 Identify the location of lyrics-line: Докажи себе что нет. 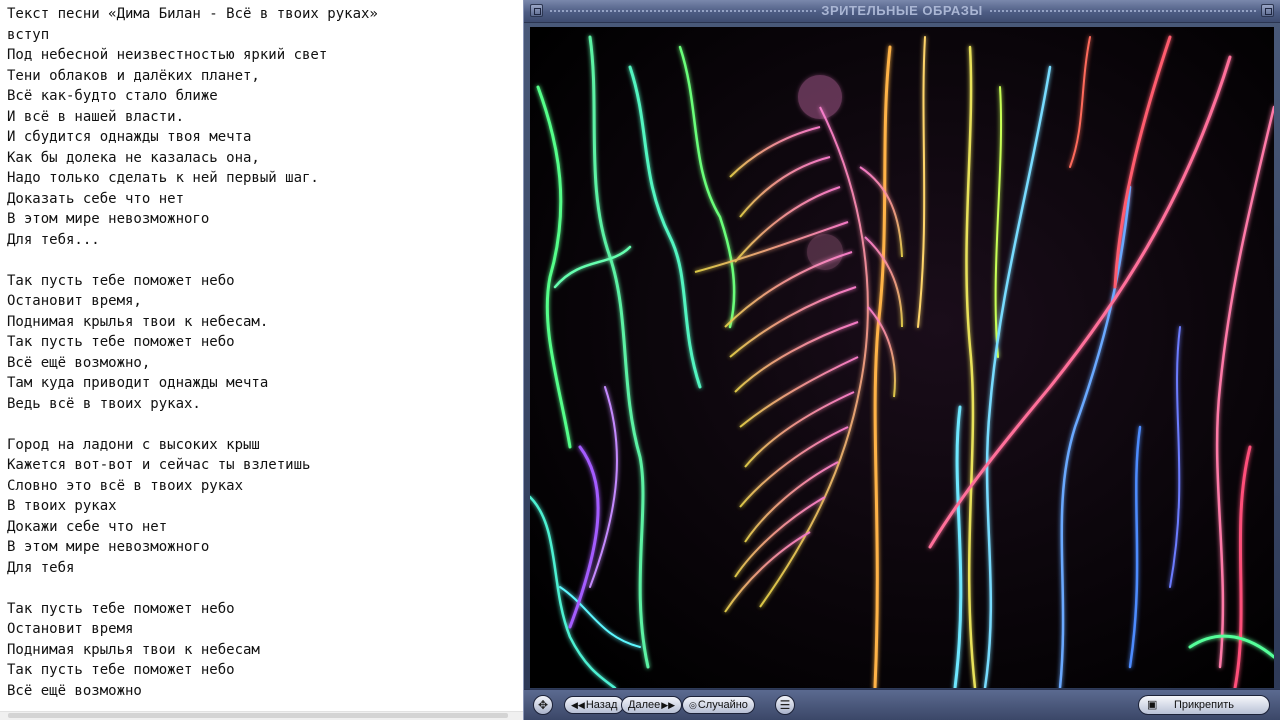
(87, 526).